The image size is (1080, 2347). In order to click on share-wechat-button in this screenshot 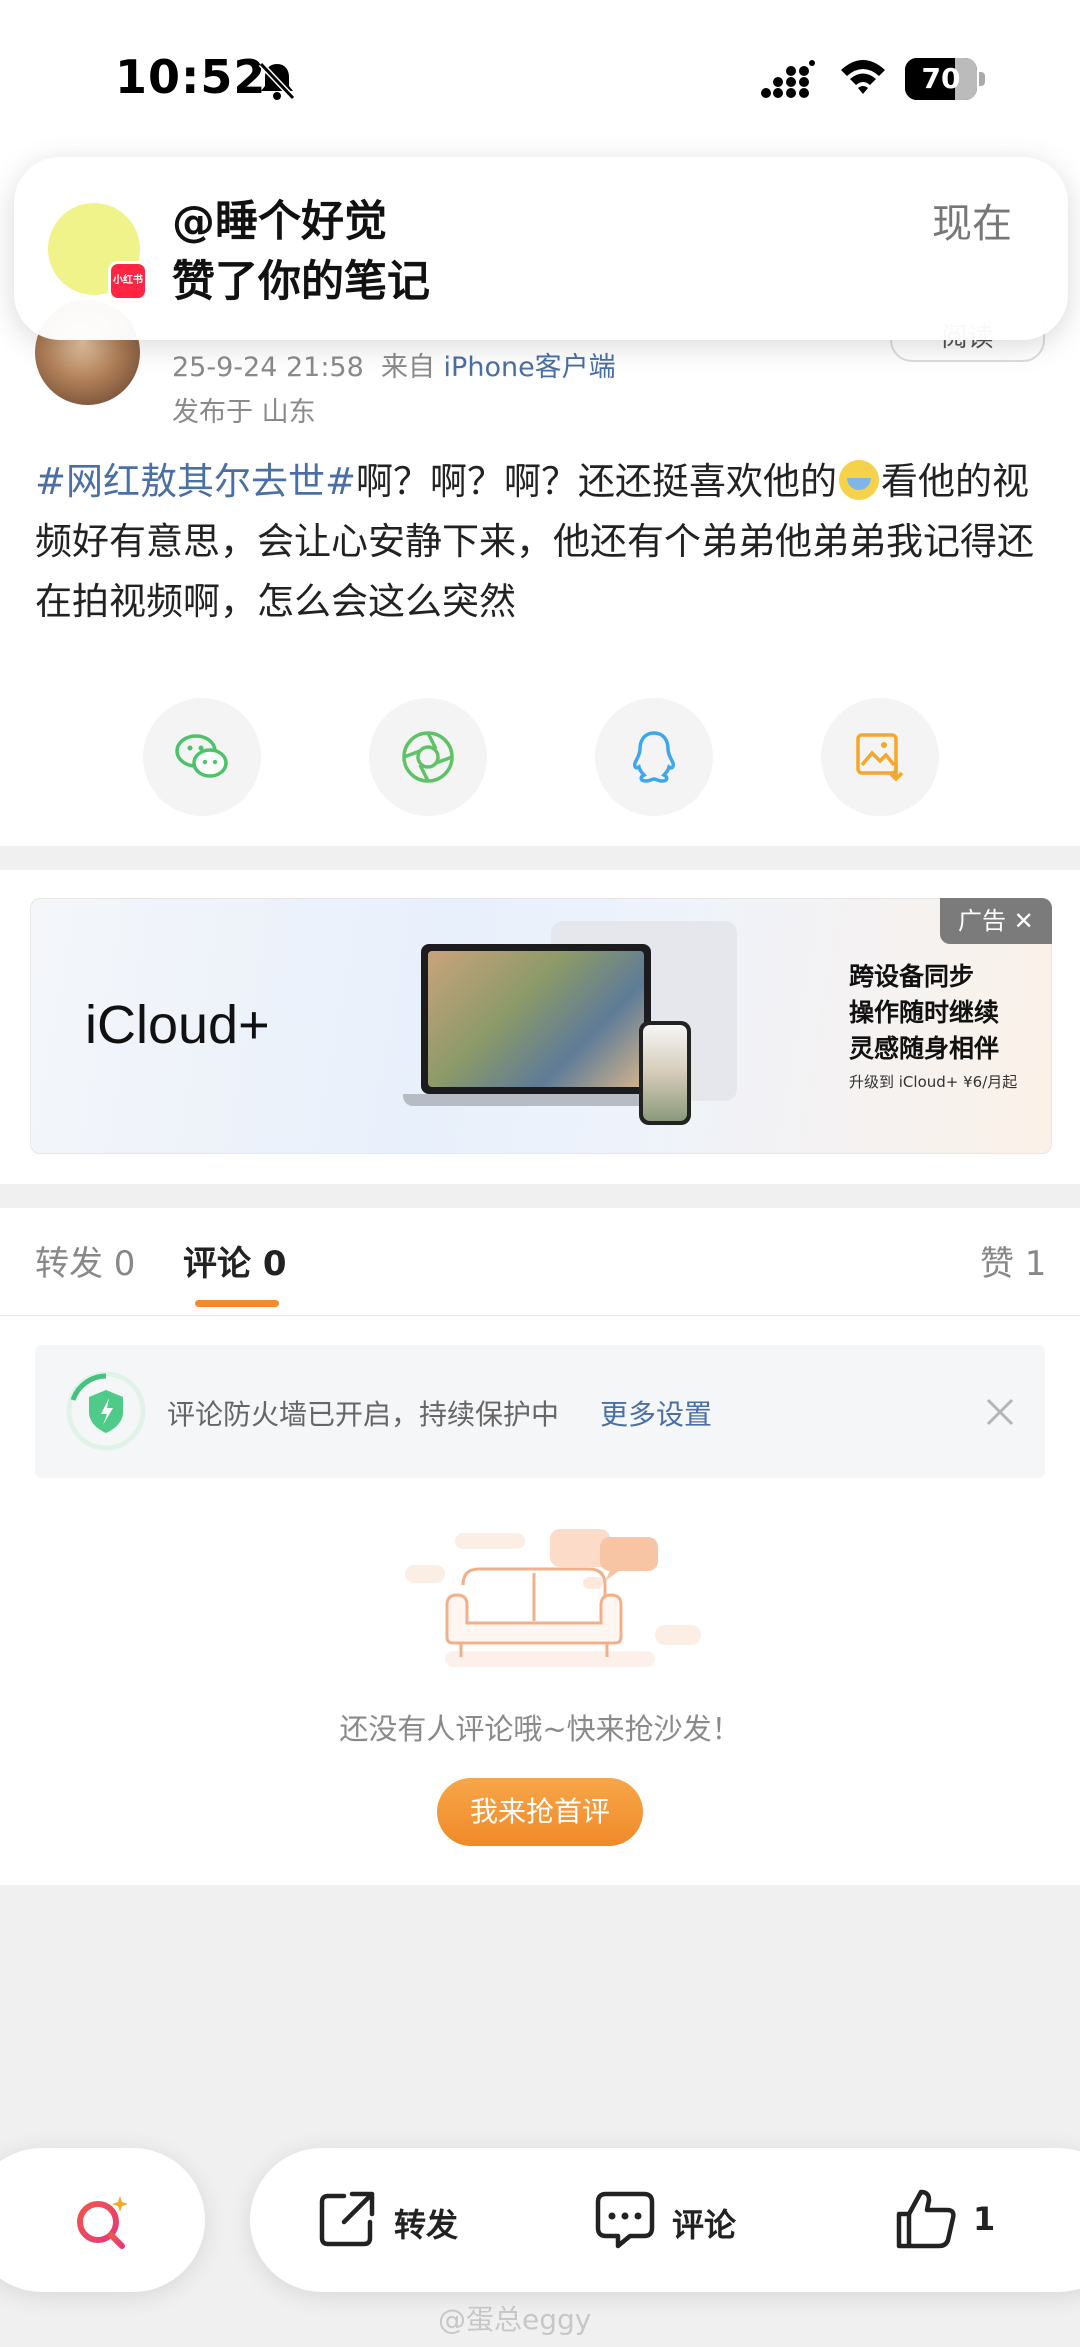, I will do `click(202, 757)`.